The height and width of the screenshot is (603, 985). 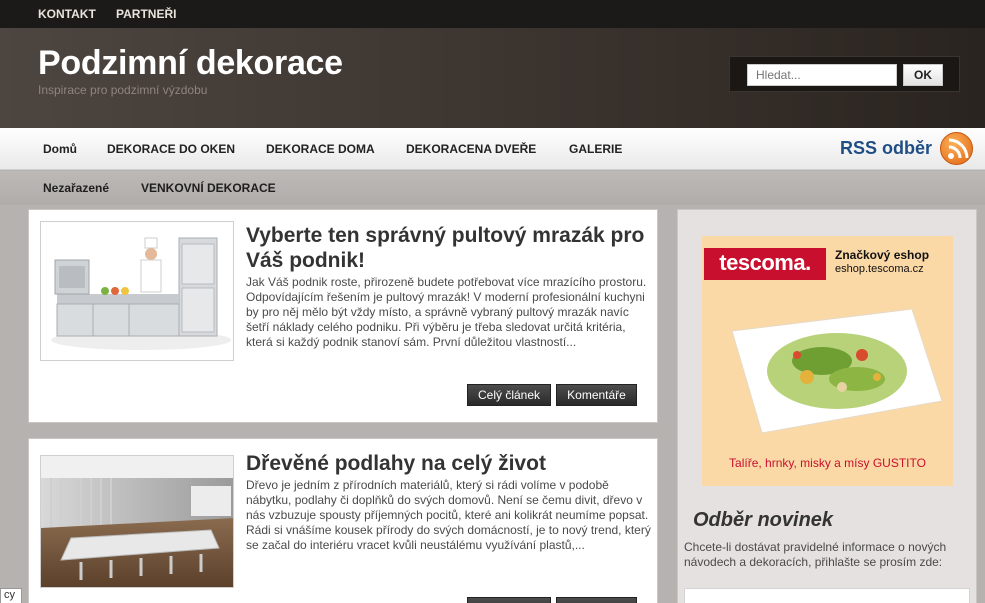 What do you see at coordinates (146, 14) in the screenshot?
I see `nav-partneri: PARTNEŘI` at bounding box center [146, 14].